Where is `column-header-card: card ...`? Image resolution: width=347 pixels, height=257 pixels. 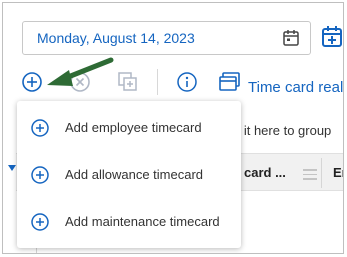
column-header-card: card ... is located at coordinates (265, 172).